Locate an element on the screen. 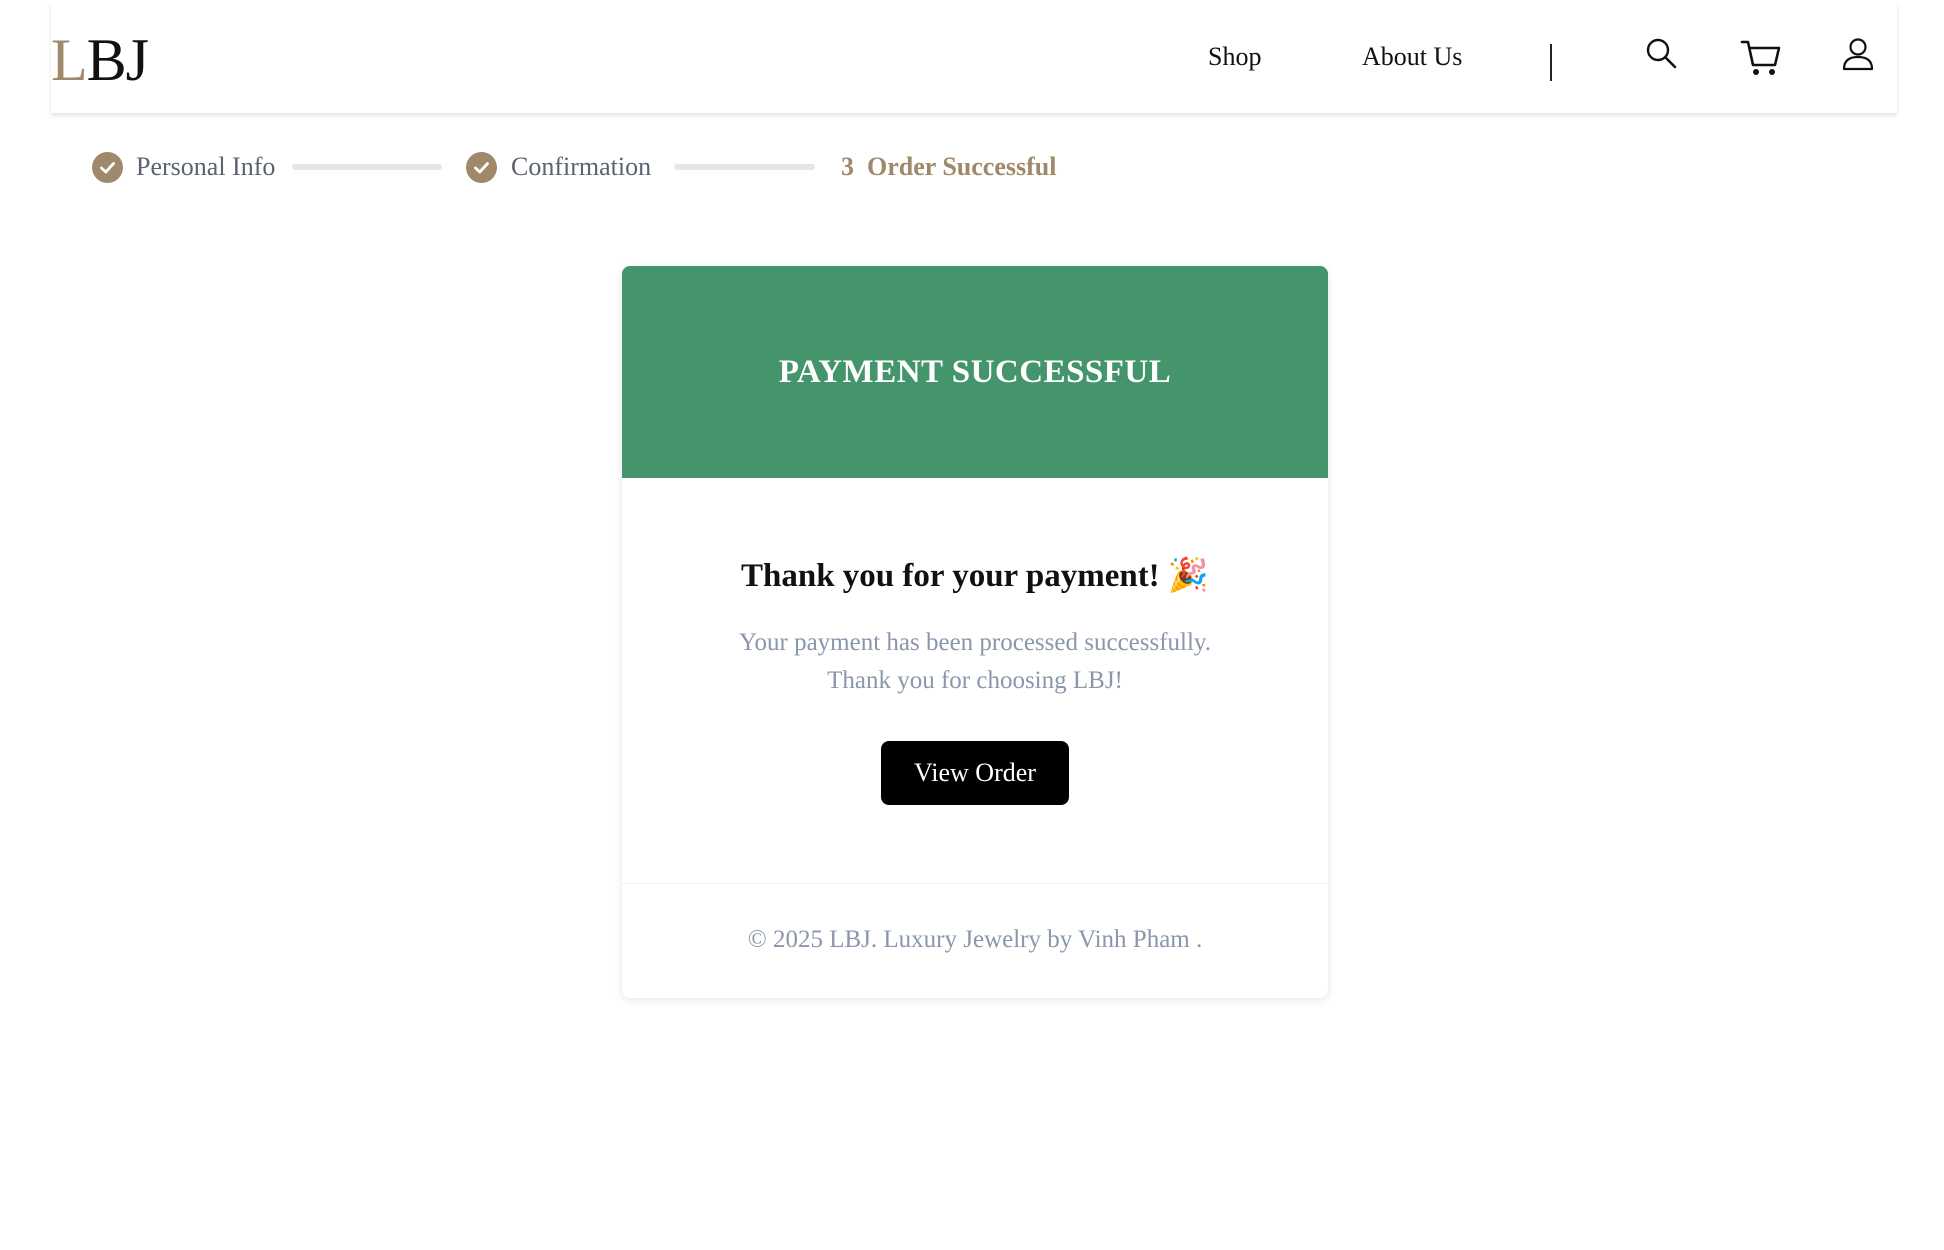  success-message-line-2: Thank you for choosing LBJ! is located at coordinates (975, 680).